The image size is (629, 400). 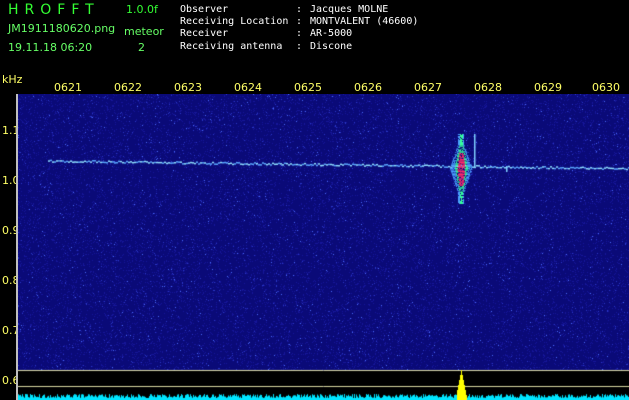 I want to click on detection-label: meteor, so click(x=144, y=31).